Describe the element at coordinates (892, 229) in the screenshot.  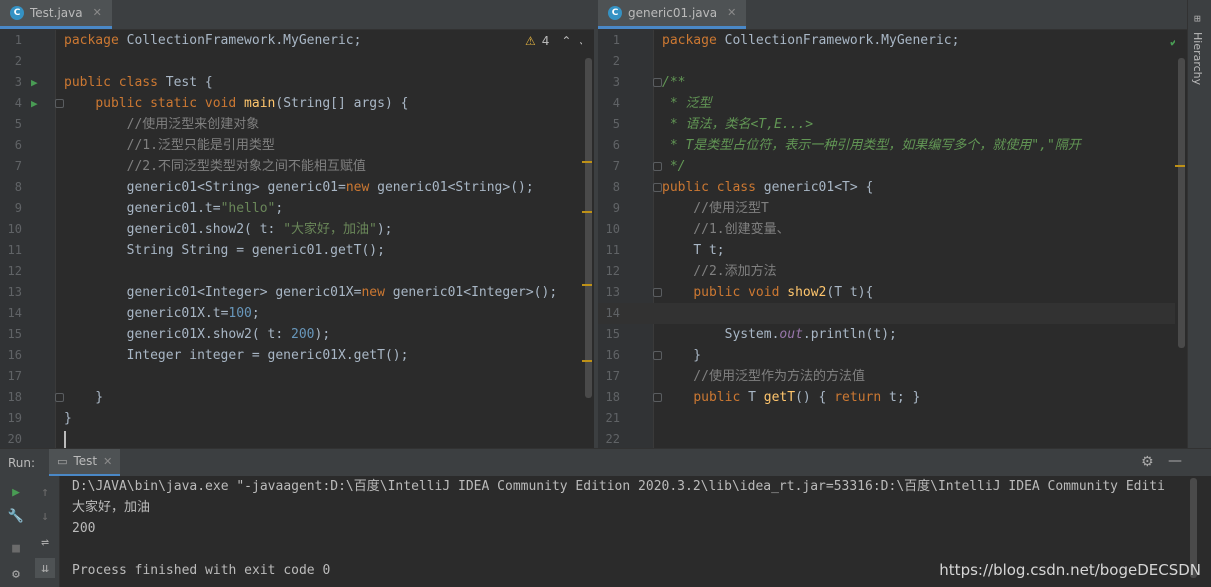
I see `code-line: 10 //1.创建变量、` at that location.